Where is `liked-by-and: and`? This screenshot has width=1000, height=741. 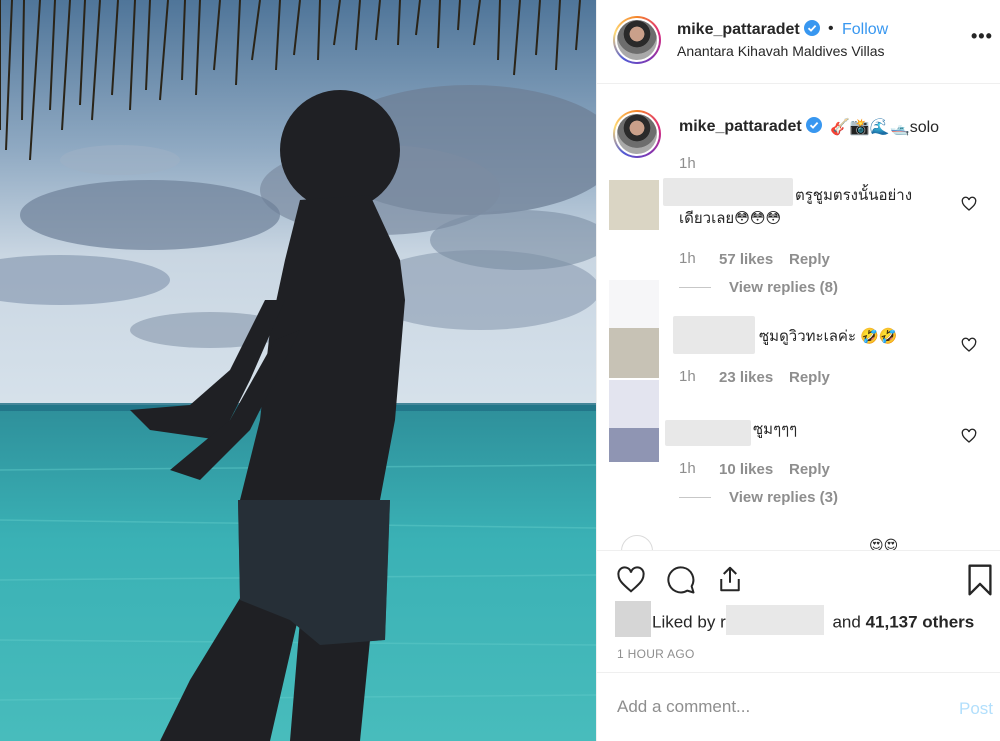
liked-by-and: and is located at coordinates (846, 622).